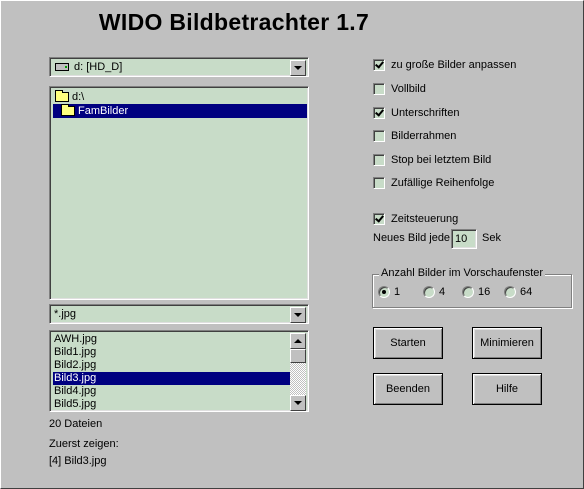 This screenshot has height=489, width=584. What do you see at coordinates (491, 238) in the screenshot?
I see `interval-unit-label: Sek` at bounding box center [491, 238].